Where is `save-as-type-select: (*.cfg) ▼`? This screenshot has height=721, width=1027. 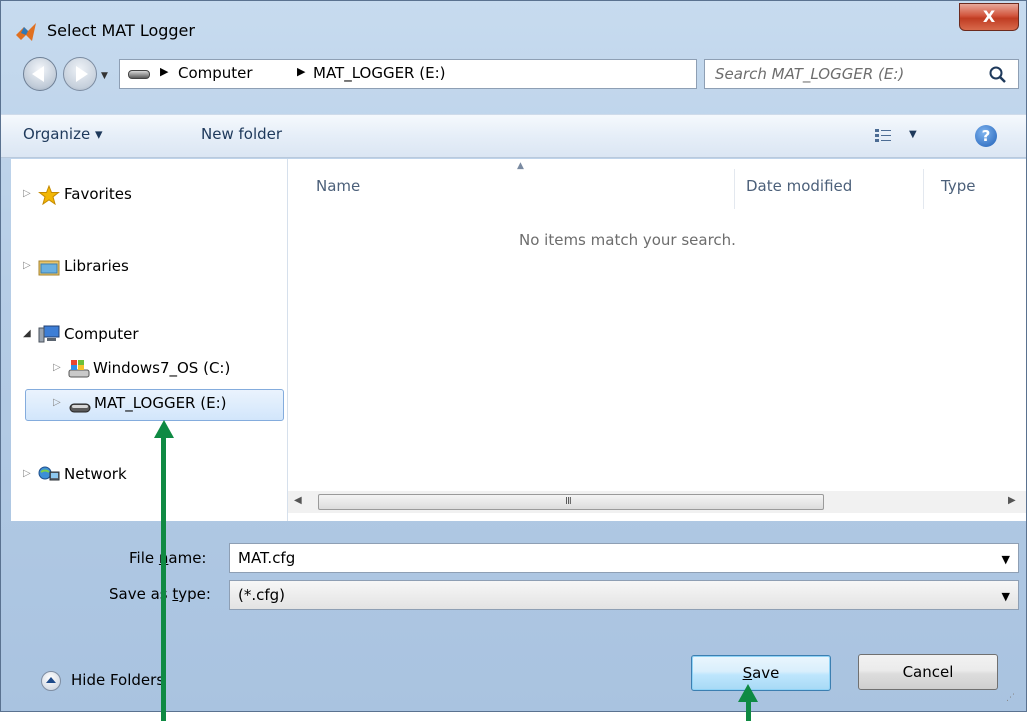 save-as-type-select: (*.cfg) ▼ is located at coordinates (624, 595).